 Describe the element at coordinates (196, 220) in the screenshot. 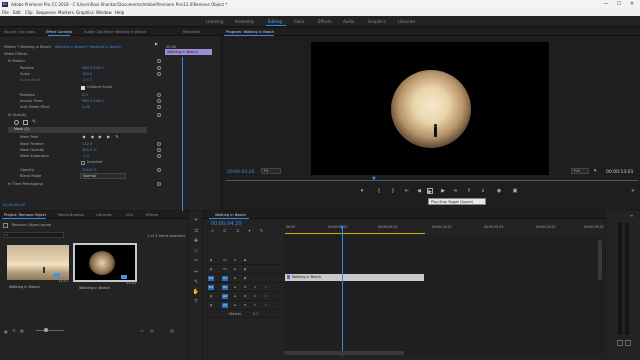

I see `selection-tool-icon: ➤` at that location.